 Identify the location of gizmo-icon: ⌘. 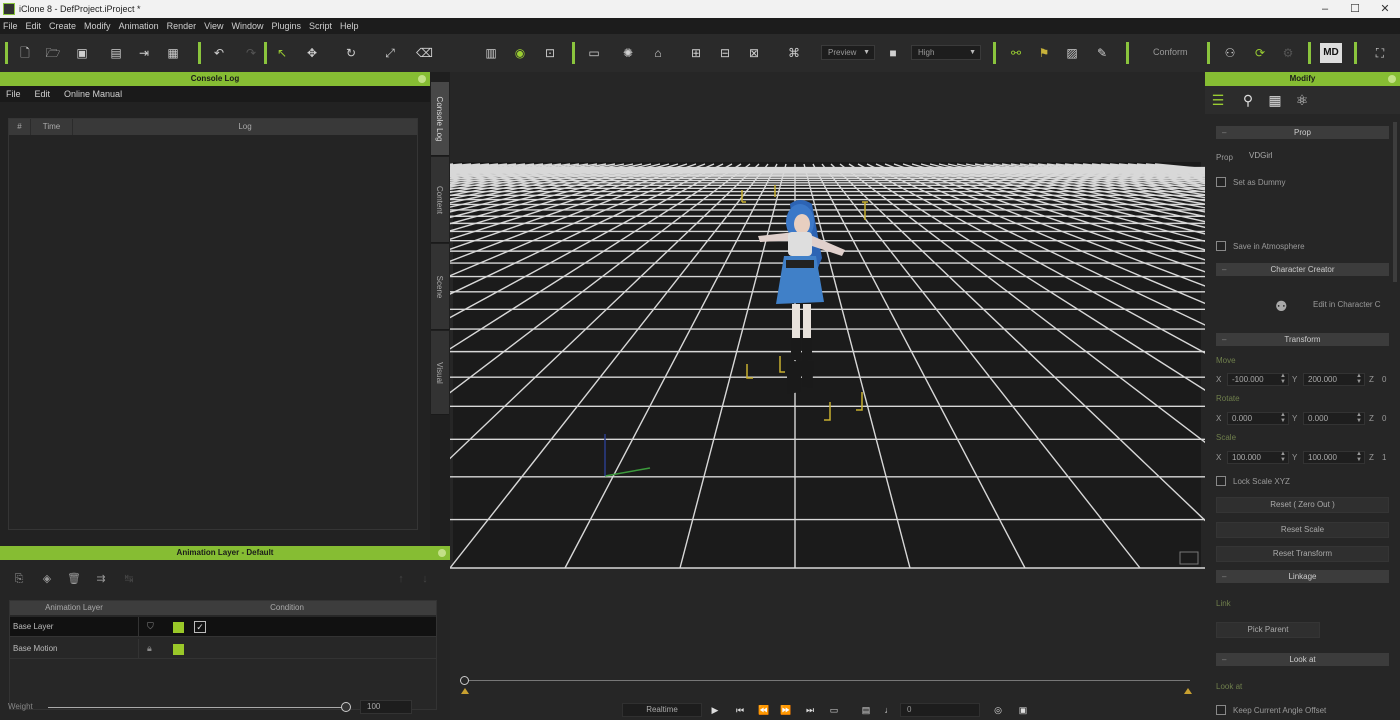
(794, 53).